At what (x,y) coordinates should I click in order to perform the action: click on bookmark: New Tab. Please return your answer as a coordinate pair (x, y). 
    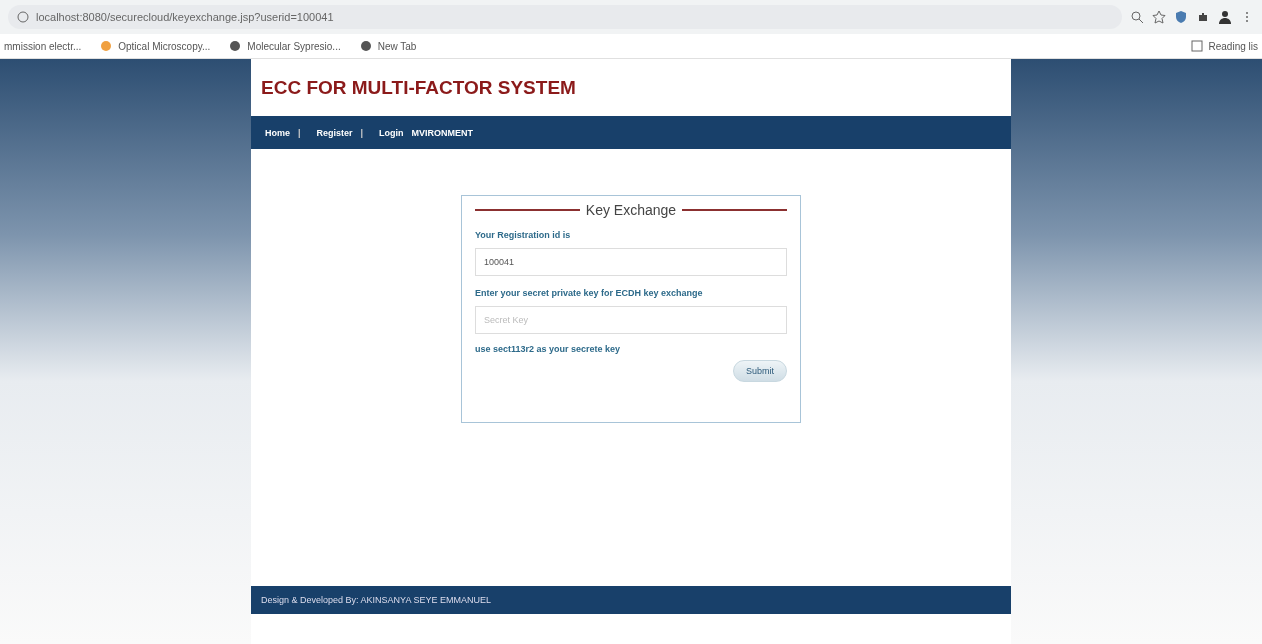
    Looking at the image, I should click on (387, 46).